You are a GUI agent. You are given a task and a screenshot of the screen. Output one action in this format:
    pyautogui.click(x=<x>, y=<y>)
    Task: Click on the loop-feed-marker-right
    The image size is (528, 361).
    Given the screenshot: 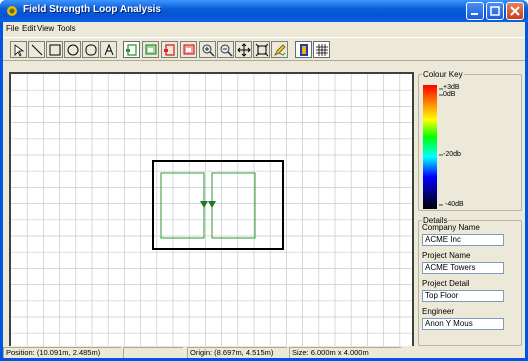 What is the action you would take?
    pyautogui.click(x=212, y=204)
    